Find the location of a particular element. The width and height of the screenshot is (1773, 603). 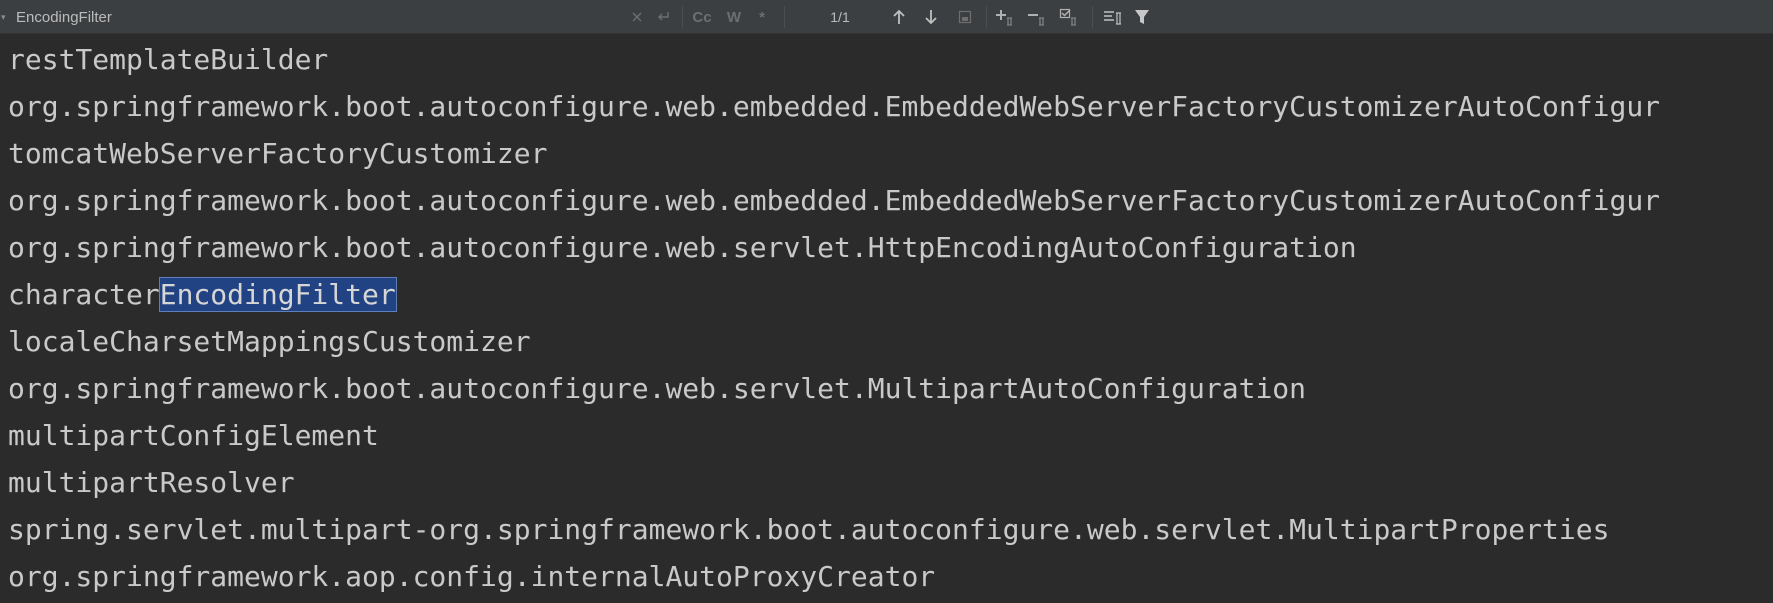

toggle-selection-icon is located at coordinates (1070, 17).